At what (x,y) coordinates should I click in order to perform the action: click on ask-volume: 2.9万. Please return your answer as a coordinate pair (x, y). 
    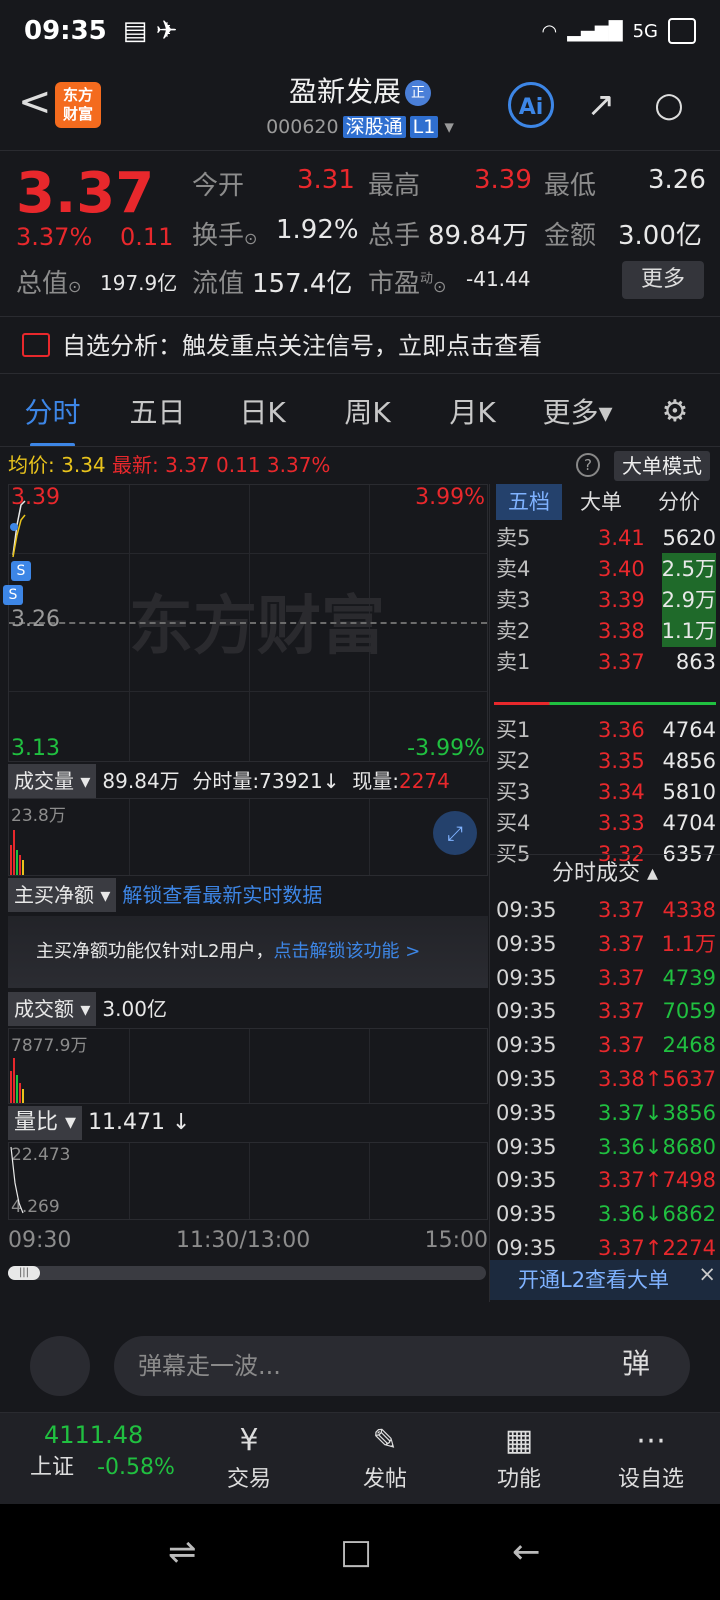
    Looking at the image, I should click on (688, 600).